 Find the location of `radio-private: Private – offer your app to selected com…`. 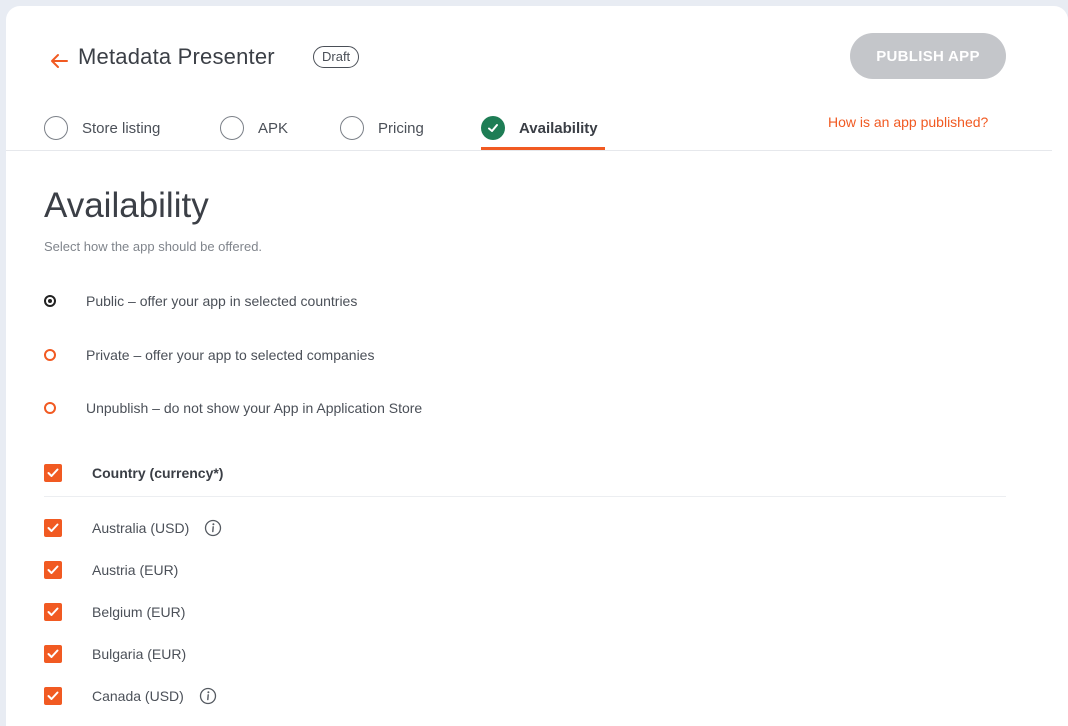

radio-private: Private – offer your app to selected com… is located at coordinates (209, 355).